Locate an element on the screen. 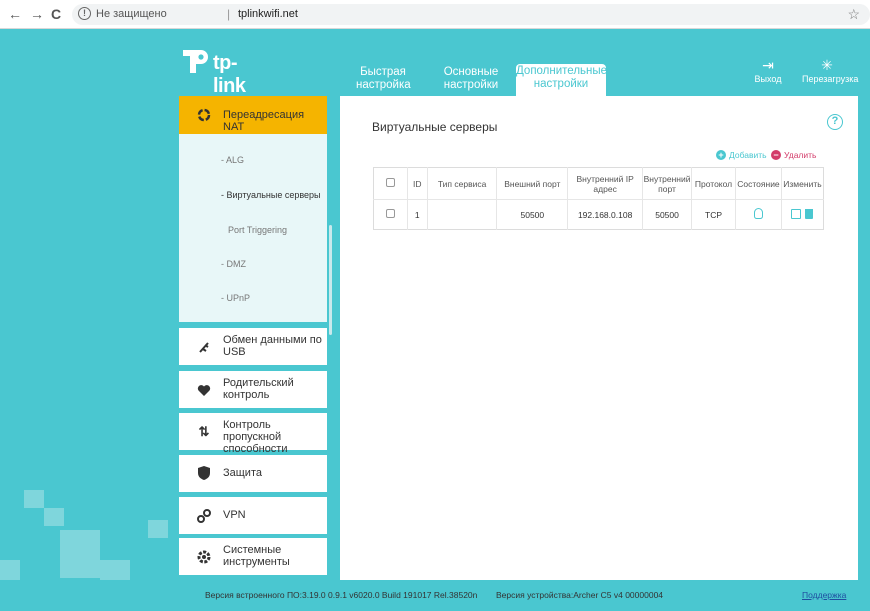 The height and width of the screenshot is (611, 870). select-all-cell is located at coordinates (390, 183).